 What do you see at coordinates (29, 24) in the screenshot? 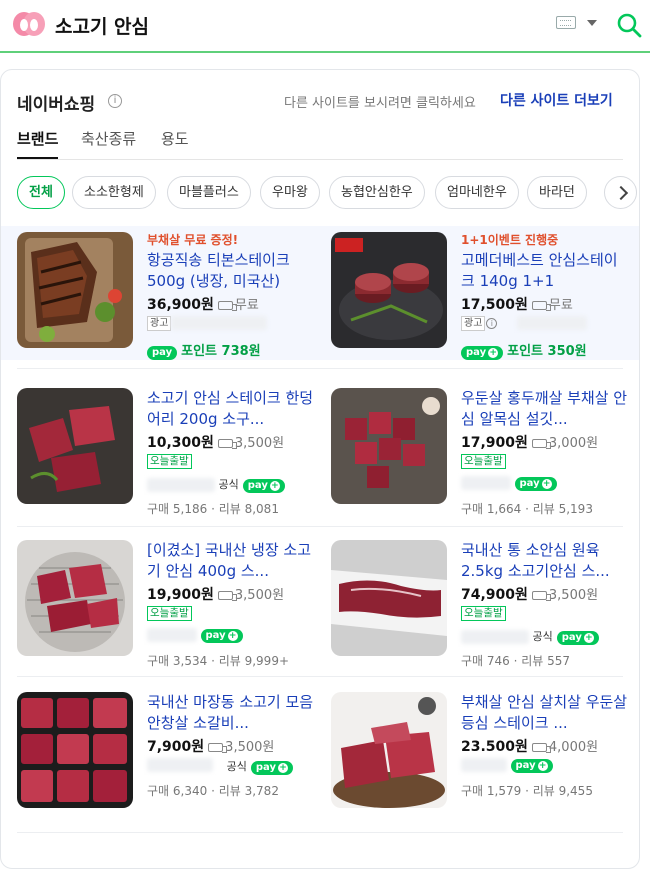
I see `naver-logo-icon` at bounding box center [29, 24].